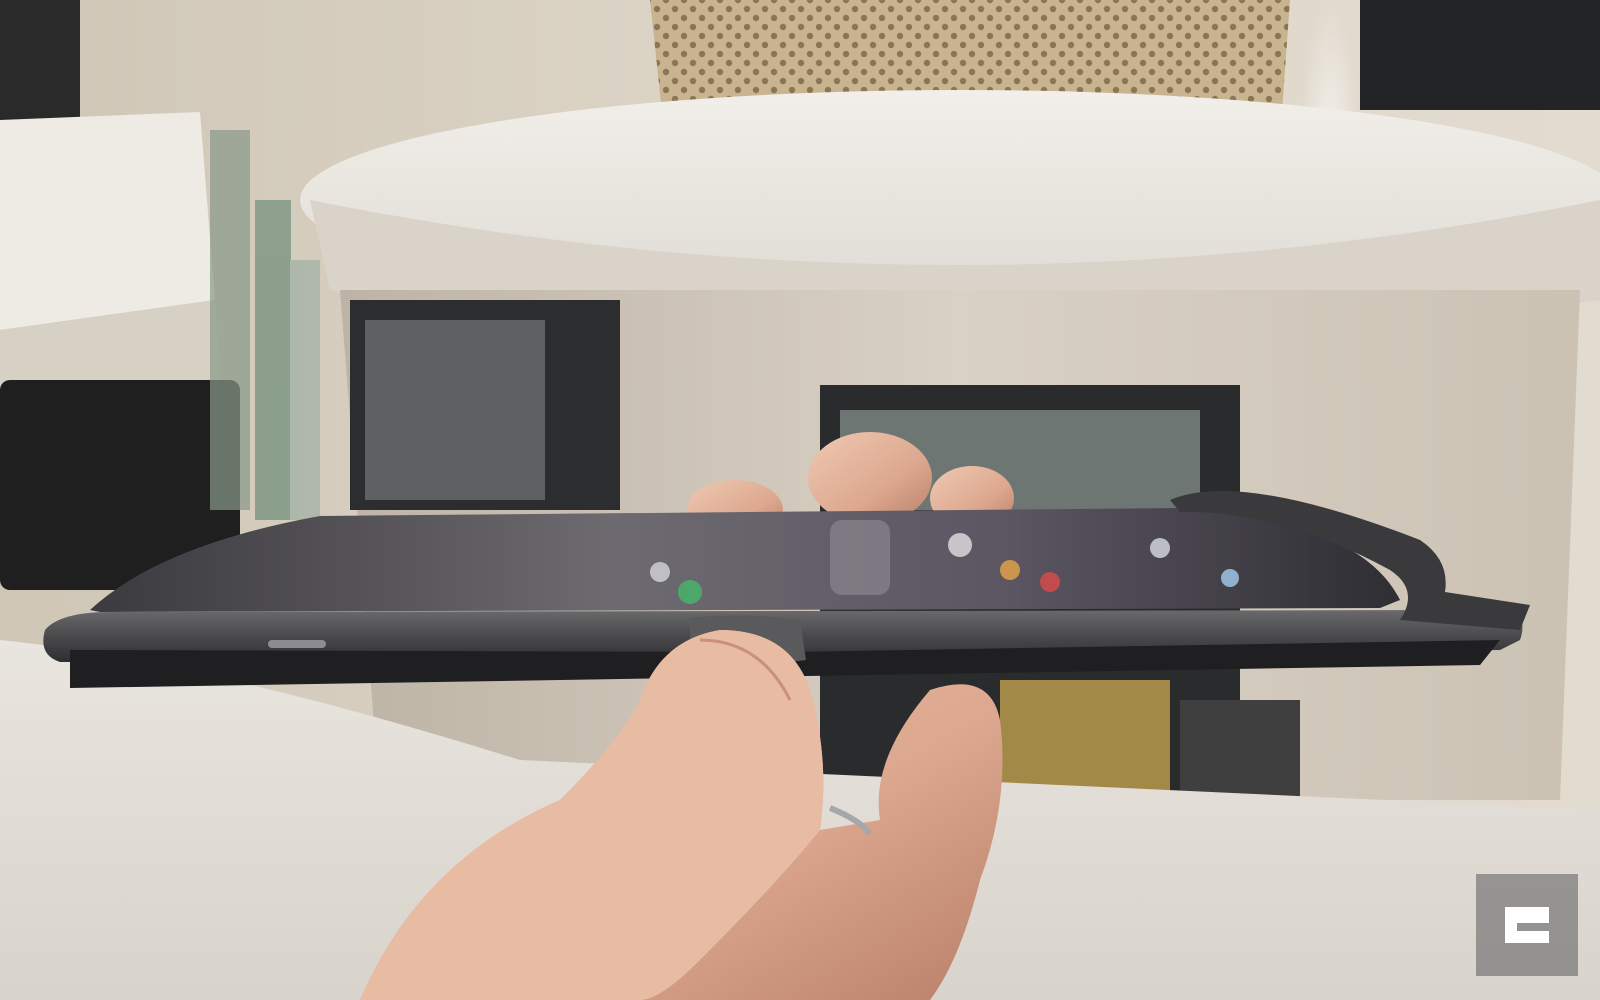 This screenshot has width=1600, height=1000. Describe the element at coordinates (297, 644) in the screenshot. I see `side-button` at that location.